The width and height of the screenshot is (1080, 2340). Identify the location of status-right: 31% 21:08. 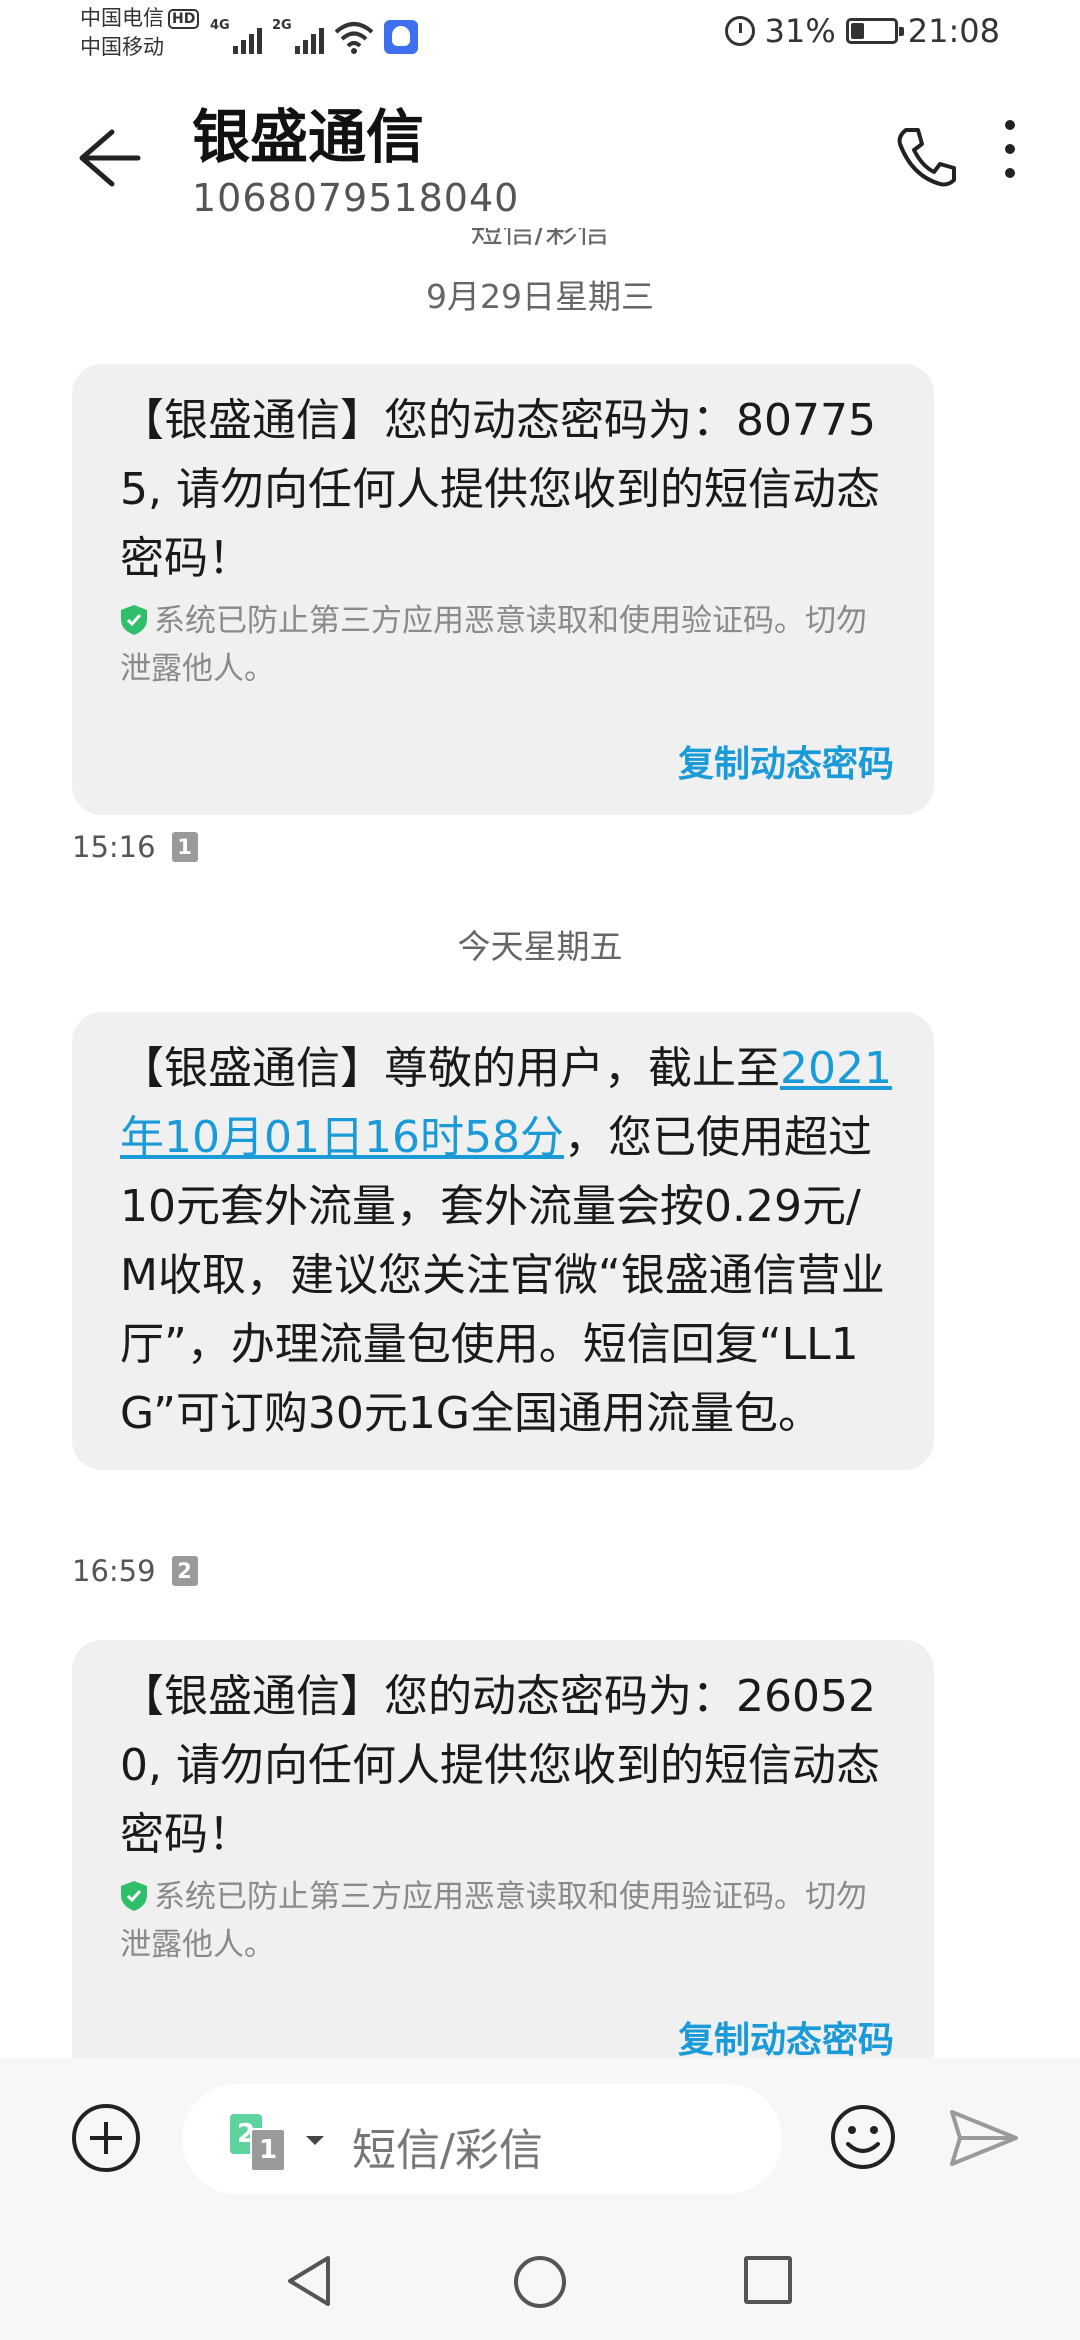
(862, 31).